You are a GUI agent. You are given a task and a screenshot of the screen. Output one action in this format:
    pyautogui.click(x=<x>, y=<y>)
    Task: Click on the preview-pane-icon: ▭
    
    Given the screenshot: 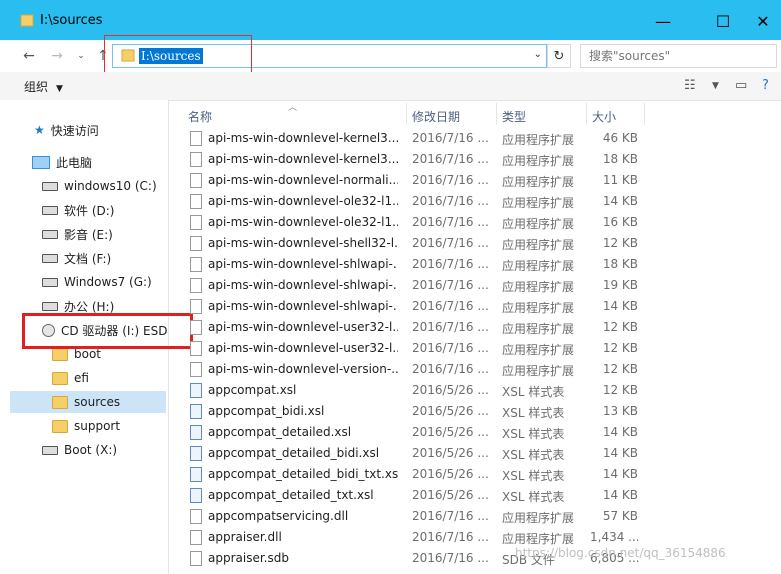 What is the action you would take?
    pyautogui.click(x=741, y=85)
    